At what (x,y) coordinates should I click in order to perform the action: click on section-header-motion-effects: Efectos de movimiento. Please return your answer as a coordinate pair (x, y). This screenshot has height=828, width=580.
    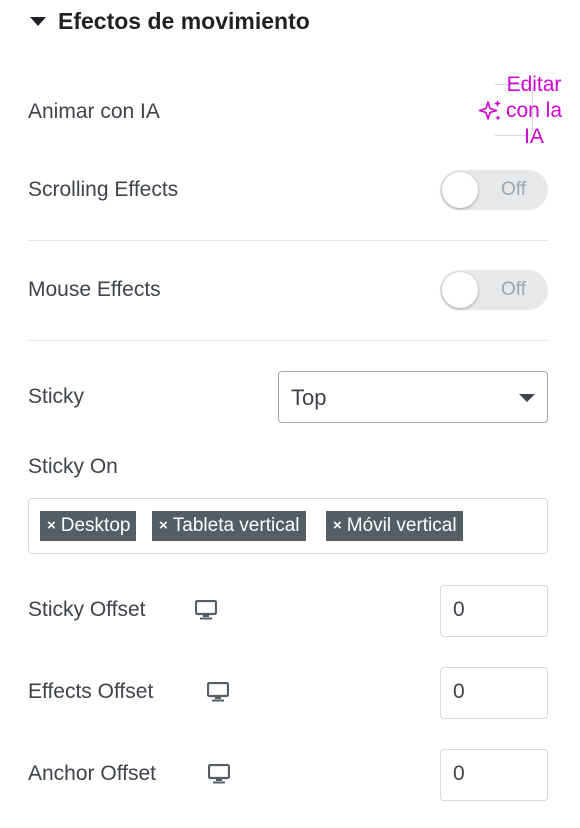
    Looking at the image, I should click on (170, 21).